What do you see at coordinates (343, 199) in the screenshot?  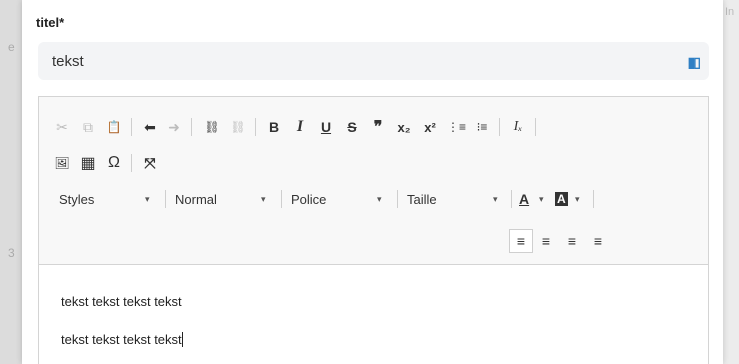 I see `font-combo: Police ▾` at bounding box center [343, 199].